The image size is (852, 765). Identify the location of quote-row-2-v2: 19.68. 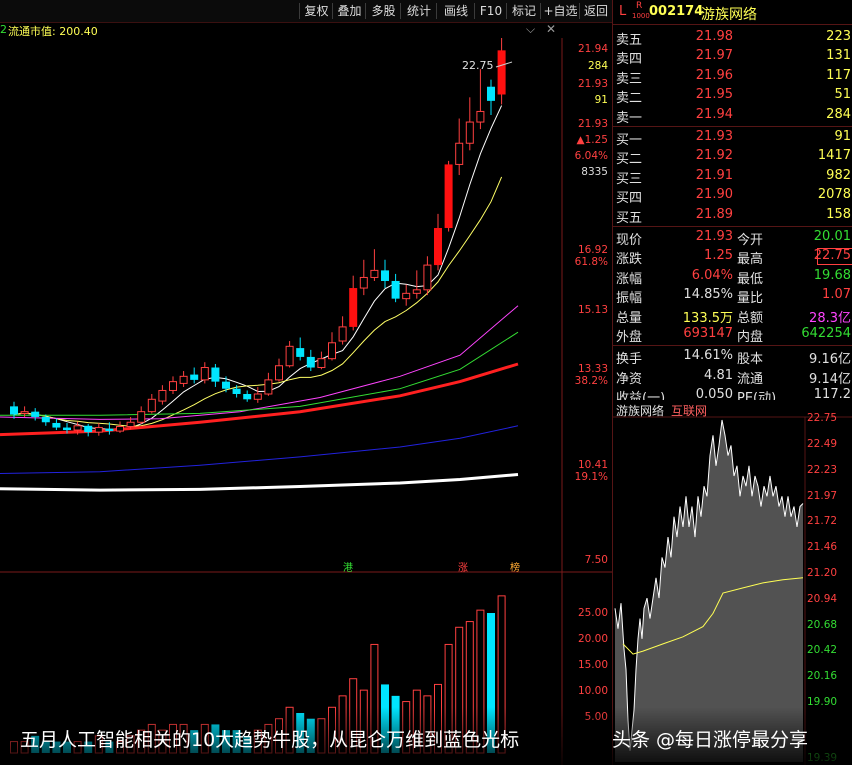
(832, 275).